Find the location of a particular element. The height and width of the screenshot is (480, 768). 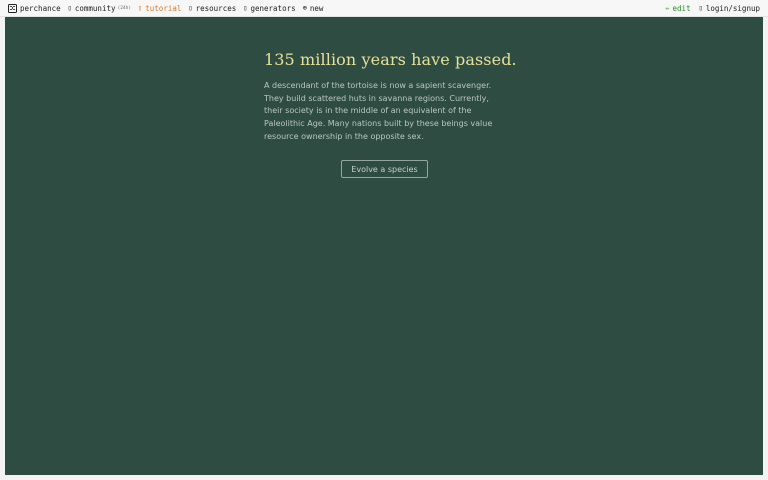

nav-generators: ▯ generators is located at coordinates (269, 8).